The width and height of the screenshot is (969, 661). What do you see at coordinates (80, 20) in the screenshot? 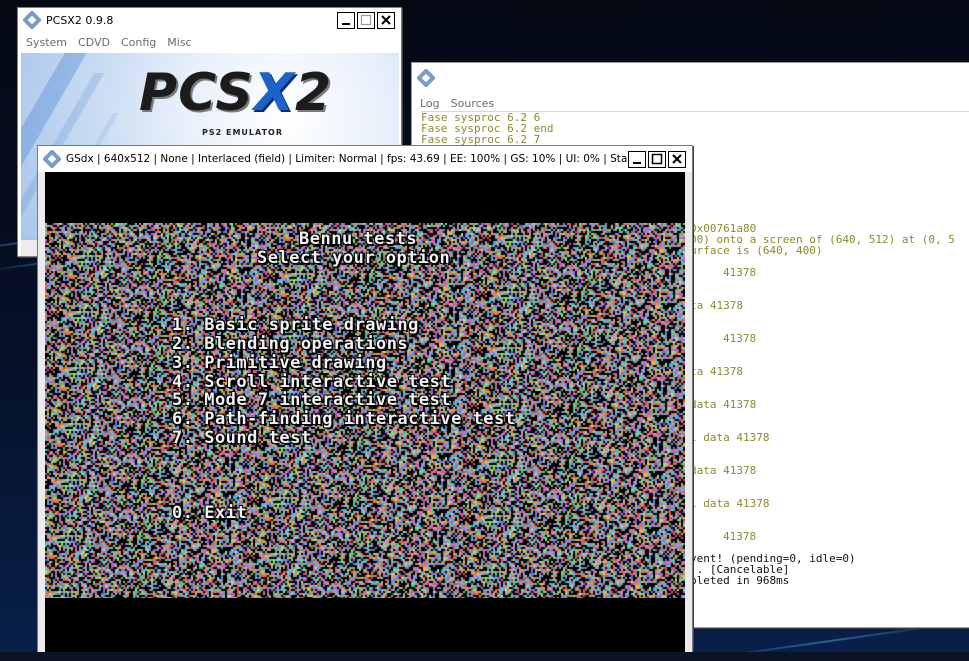
I see `pcsx2-window-title: PCSX2 0.9.8` at bounding box center [80, 20].